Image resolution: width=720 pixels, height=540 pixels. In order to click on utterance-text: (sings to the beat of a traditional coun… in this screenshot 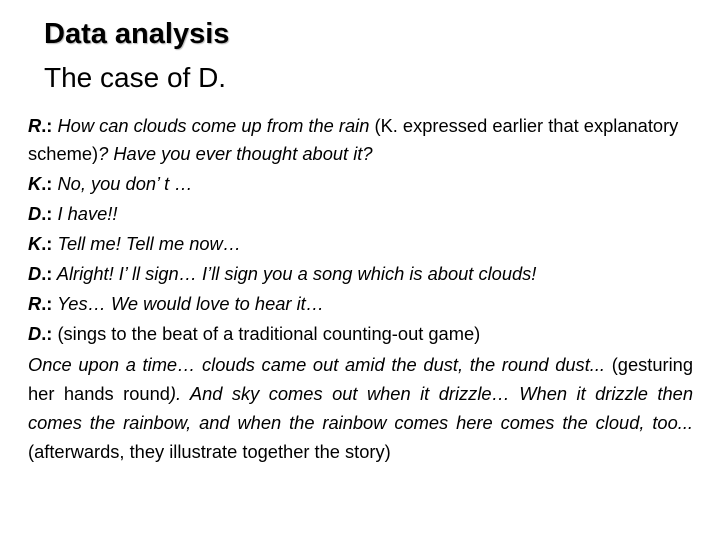, I will do `click(266, 333)`.